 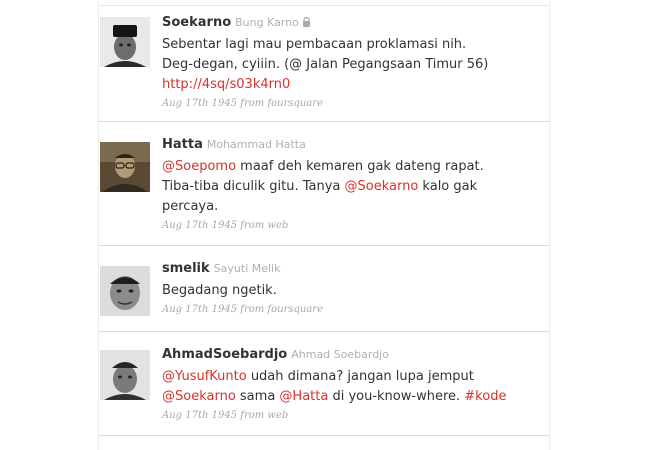 What do you see at coordinates (353, 291) in the screenshot?
I see `tweet-text: Begadang ngetik.` at bounding box center [353, 291].